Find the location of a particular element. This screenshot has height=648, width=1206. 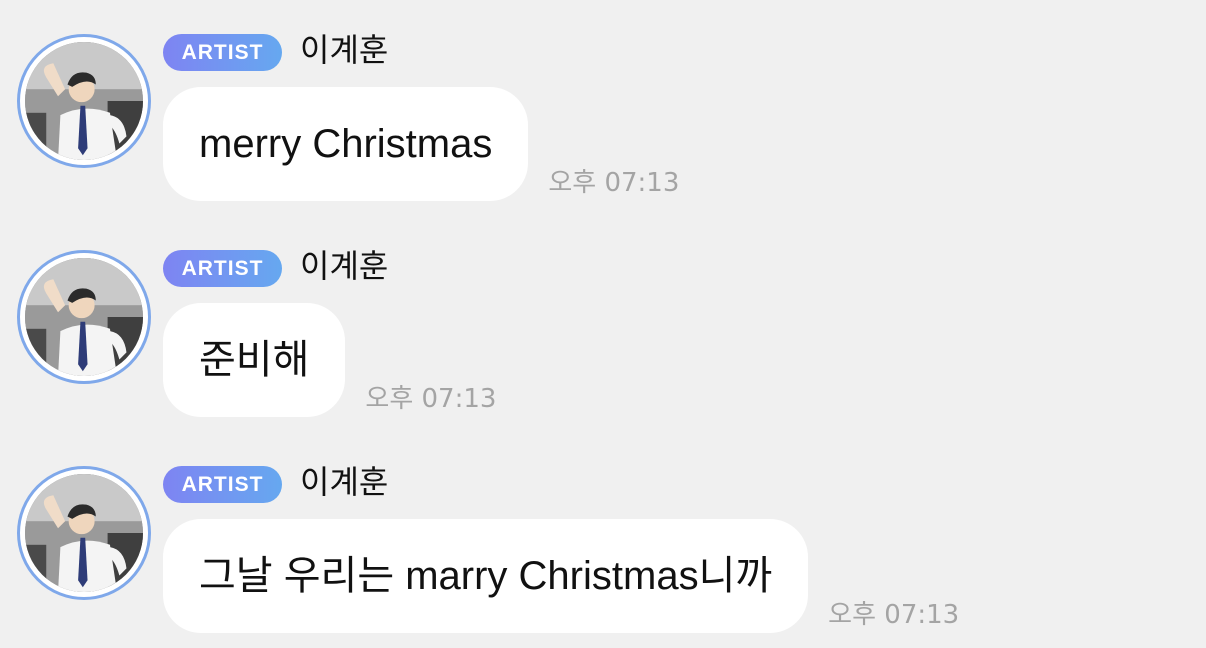

message-text: 그날 우리는 marry Christmas니까 is located at coordinates (486, 576).